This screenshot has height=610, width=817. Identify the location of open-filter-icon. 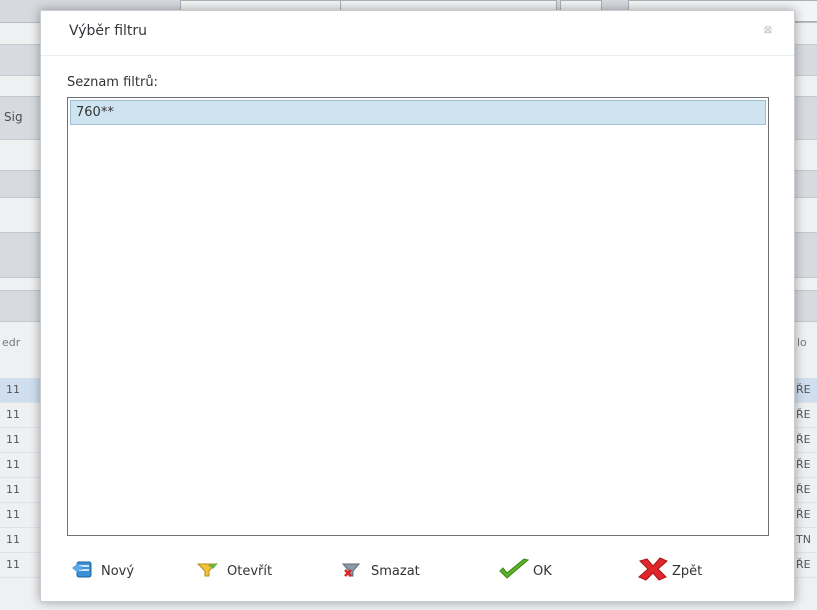
(208, 571).